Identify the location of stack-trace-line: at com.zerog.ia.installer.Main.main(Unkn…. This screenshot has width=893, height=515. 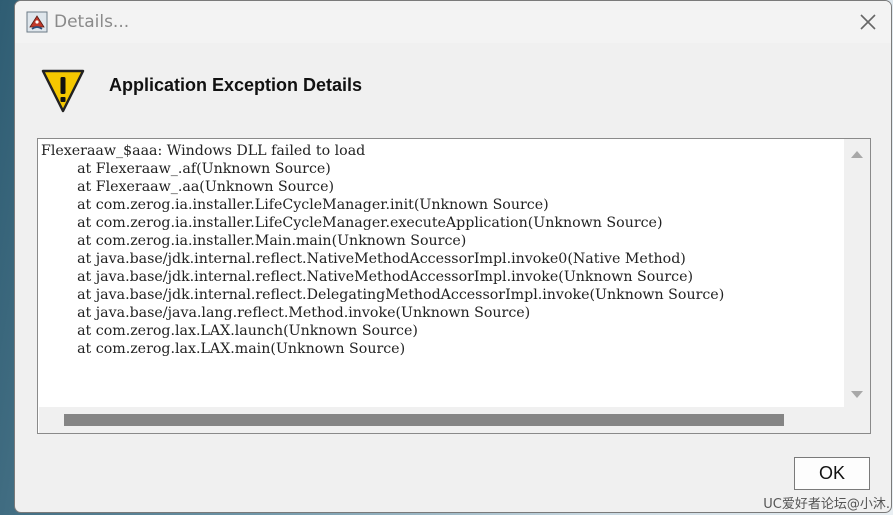
(254, 241).